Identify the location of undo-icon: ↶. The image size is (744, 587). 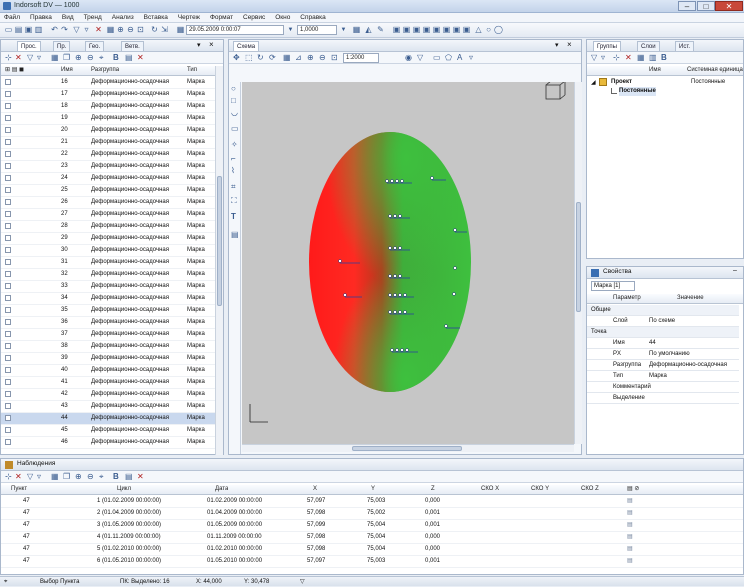
(54, 30).